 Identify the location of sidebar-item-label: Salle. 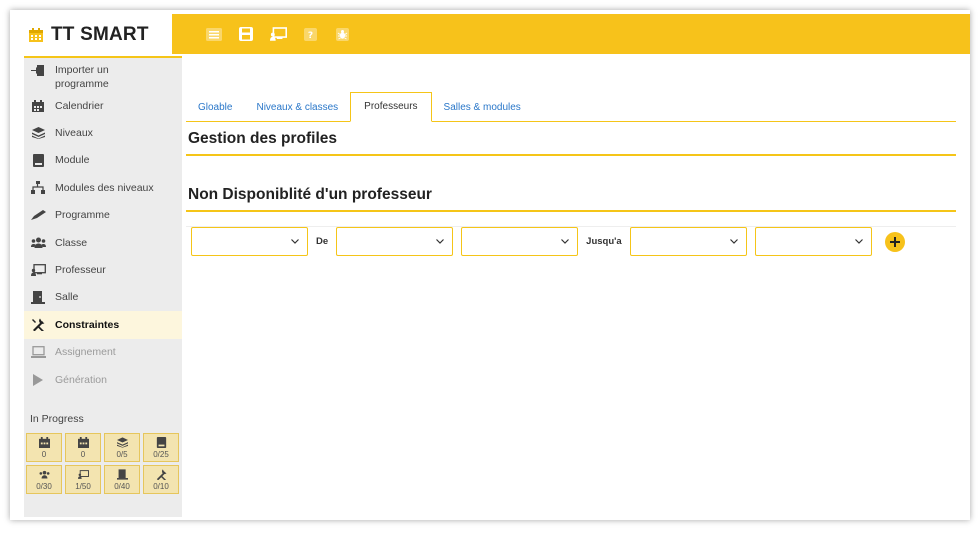
(67, 297).